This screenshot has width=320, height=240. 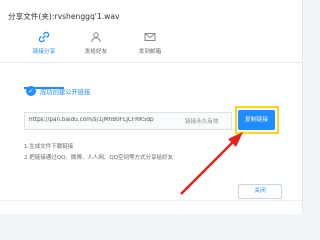 What do you see at coordinates (96, 52) in the screenshot?
I see `tab-label: 发给好友` at bounding box center [96, 52].